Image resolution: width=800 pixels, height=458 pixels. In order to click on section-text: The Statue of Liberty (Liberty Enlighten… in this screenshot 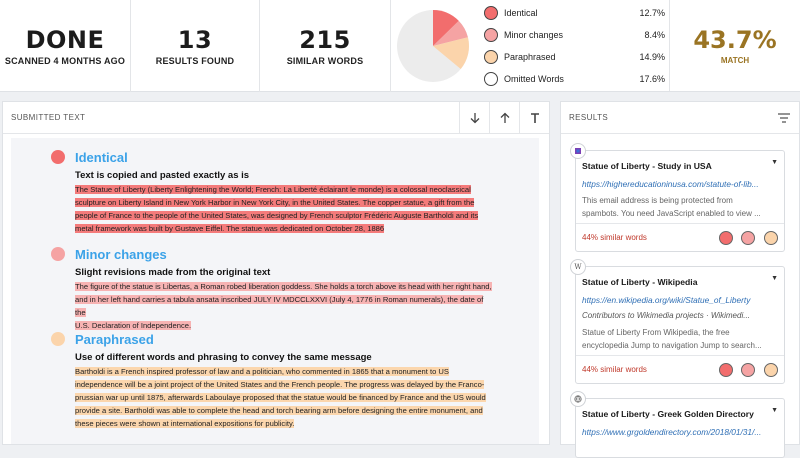, I will do `click(285, 209)`.